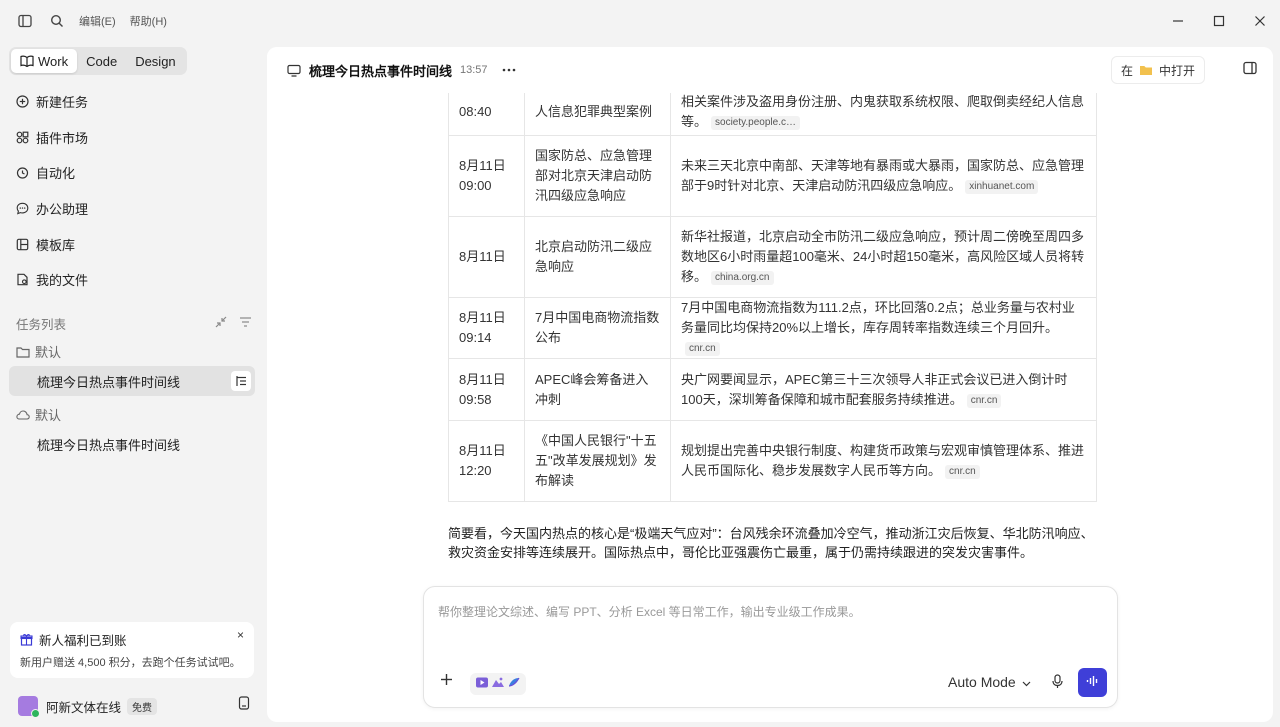 This screenshot has width=1280, height=727. Describe the element at coordinates (133, 244) in the screenshot. I see `nav-templates: 模板库` at that location.